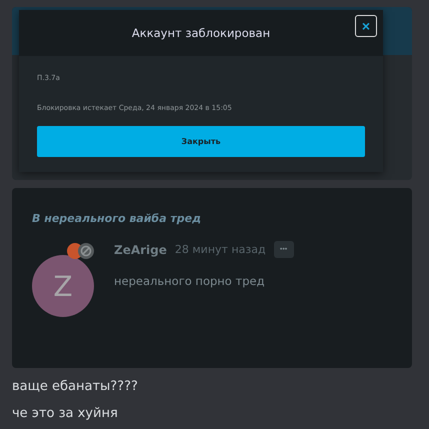 This screenshot has width=429, height=429. Describe the element at coordinates (201, 33) in the screenshot. I see `modal-title: Аккаунт заблокирован` at that location.